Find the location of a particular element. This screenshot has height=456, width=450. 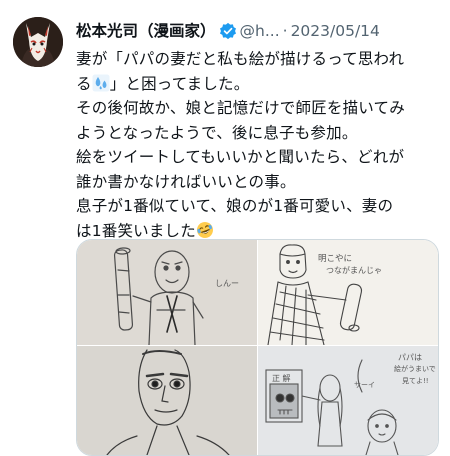

avatar is located at coordinates (38, 42).